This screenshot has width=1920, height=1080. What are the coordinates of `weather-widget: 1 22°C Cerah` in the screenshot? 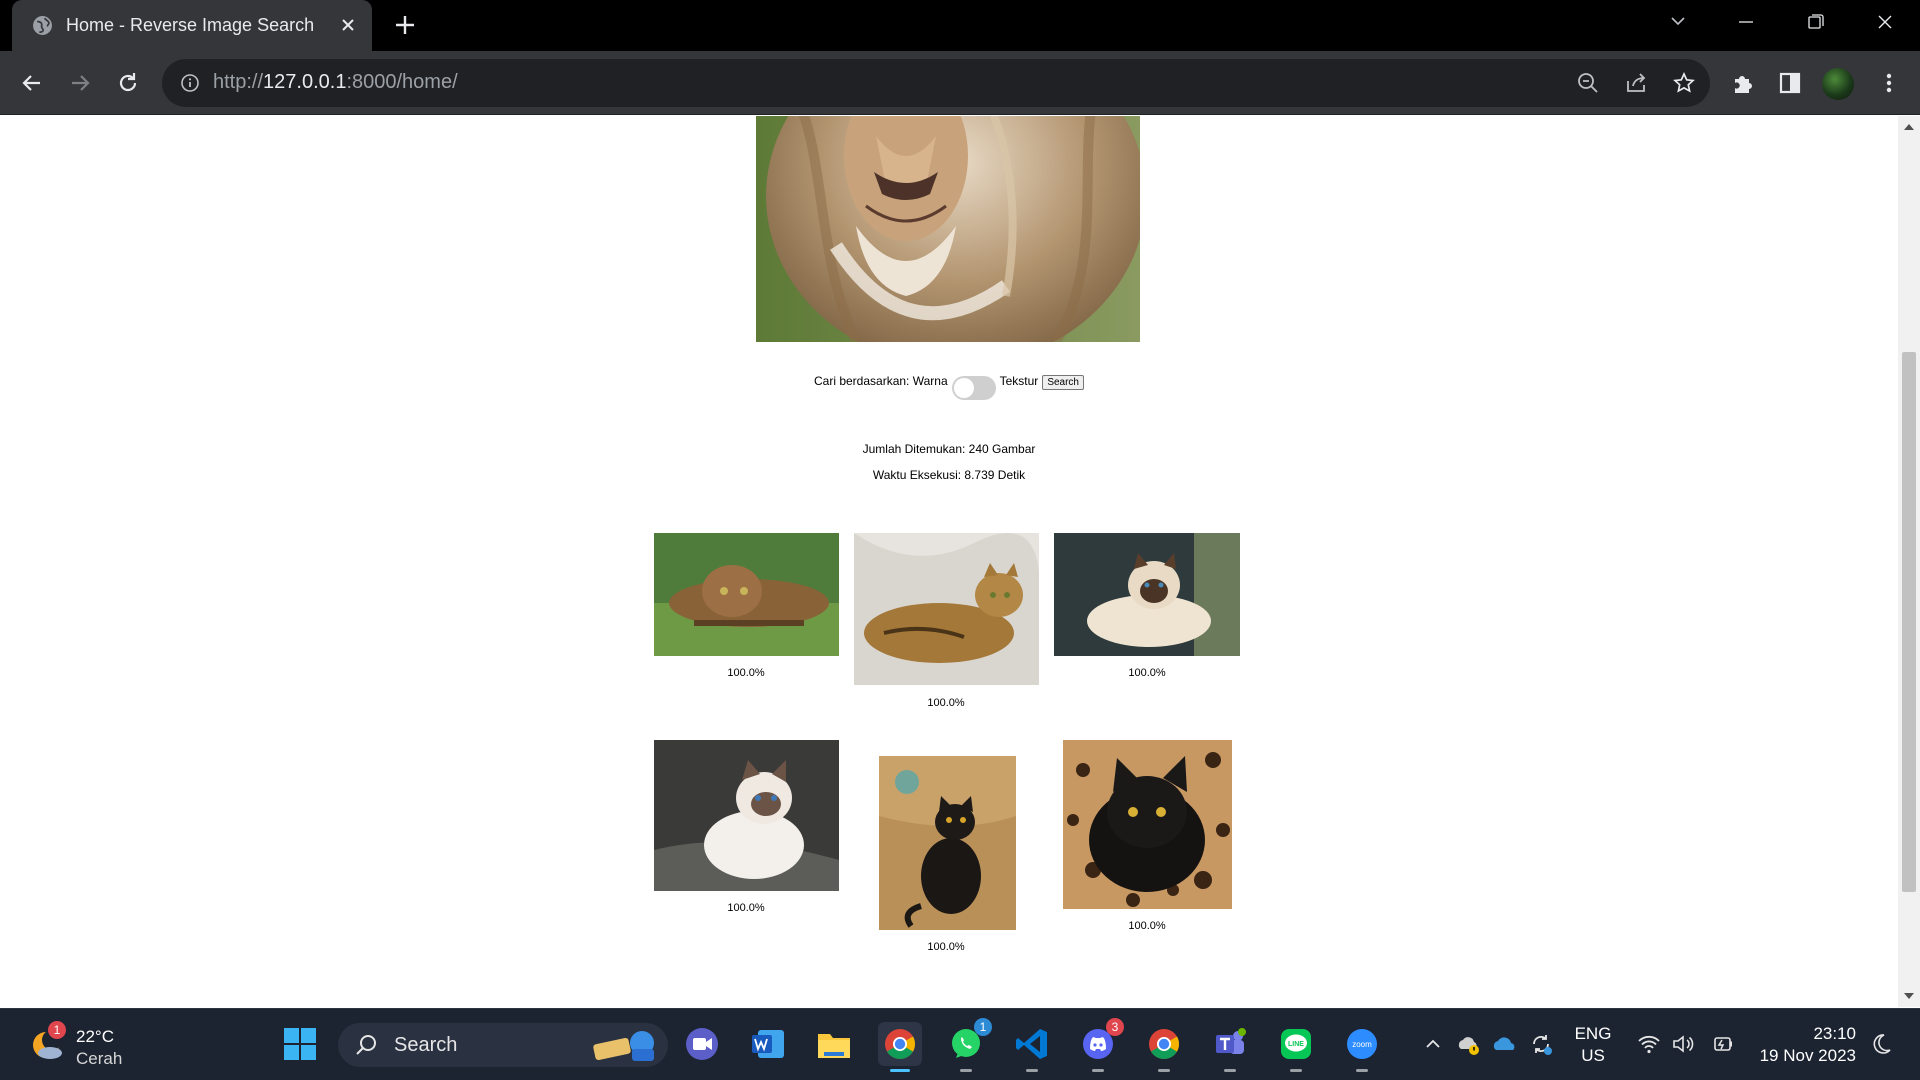 It's located at (88, 1045).